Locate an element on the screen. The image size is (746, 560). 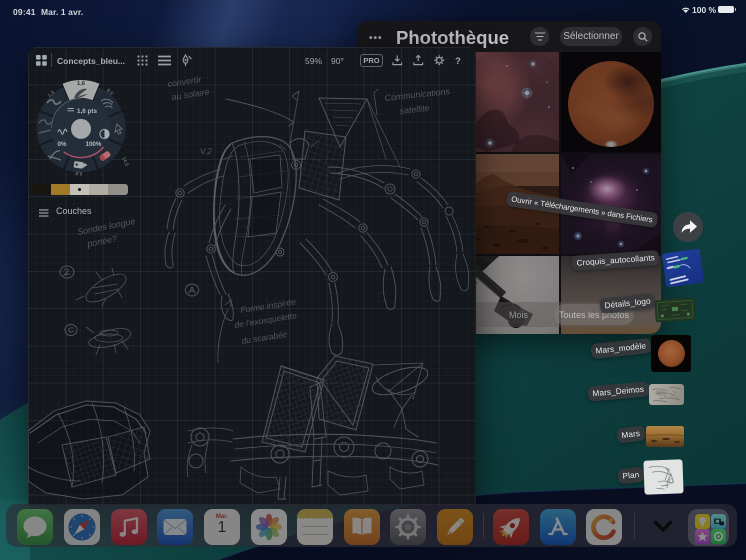
svg-text: du scarabée is located at coordinates (264, 337).